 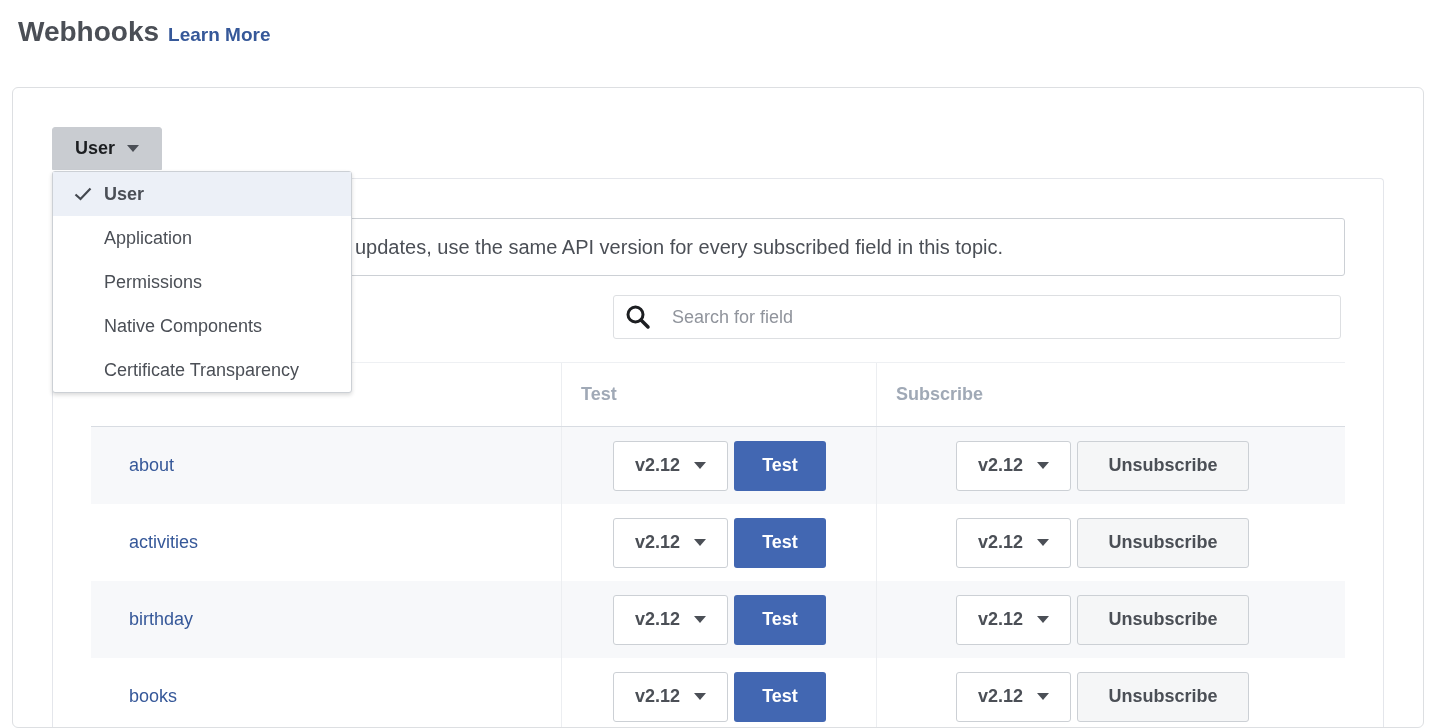 What do you see at coordinates (202, 370) in the screenshot?
I see `menu-item: Certificate Transparency` at bounding box center [202, 370].